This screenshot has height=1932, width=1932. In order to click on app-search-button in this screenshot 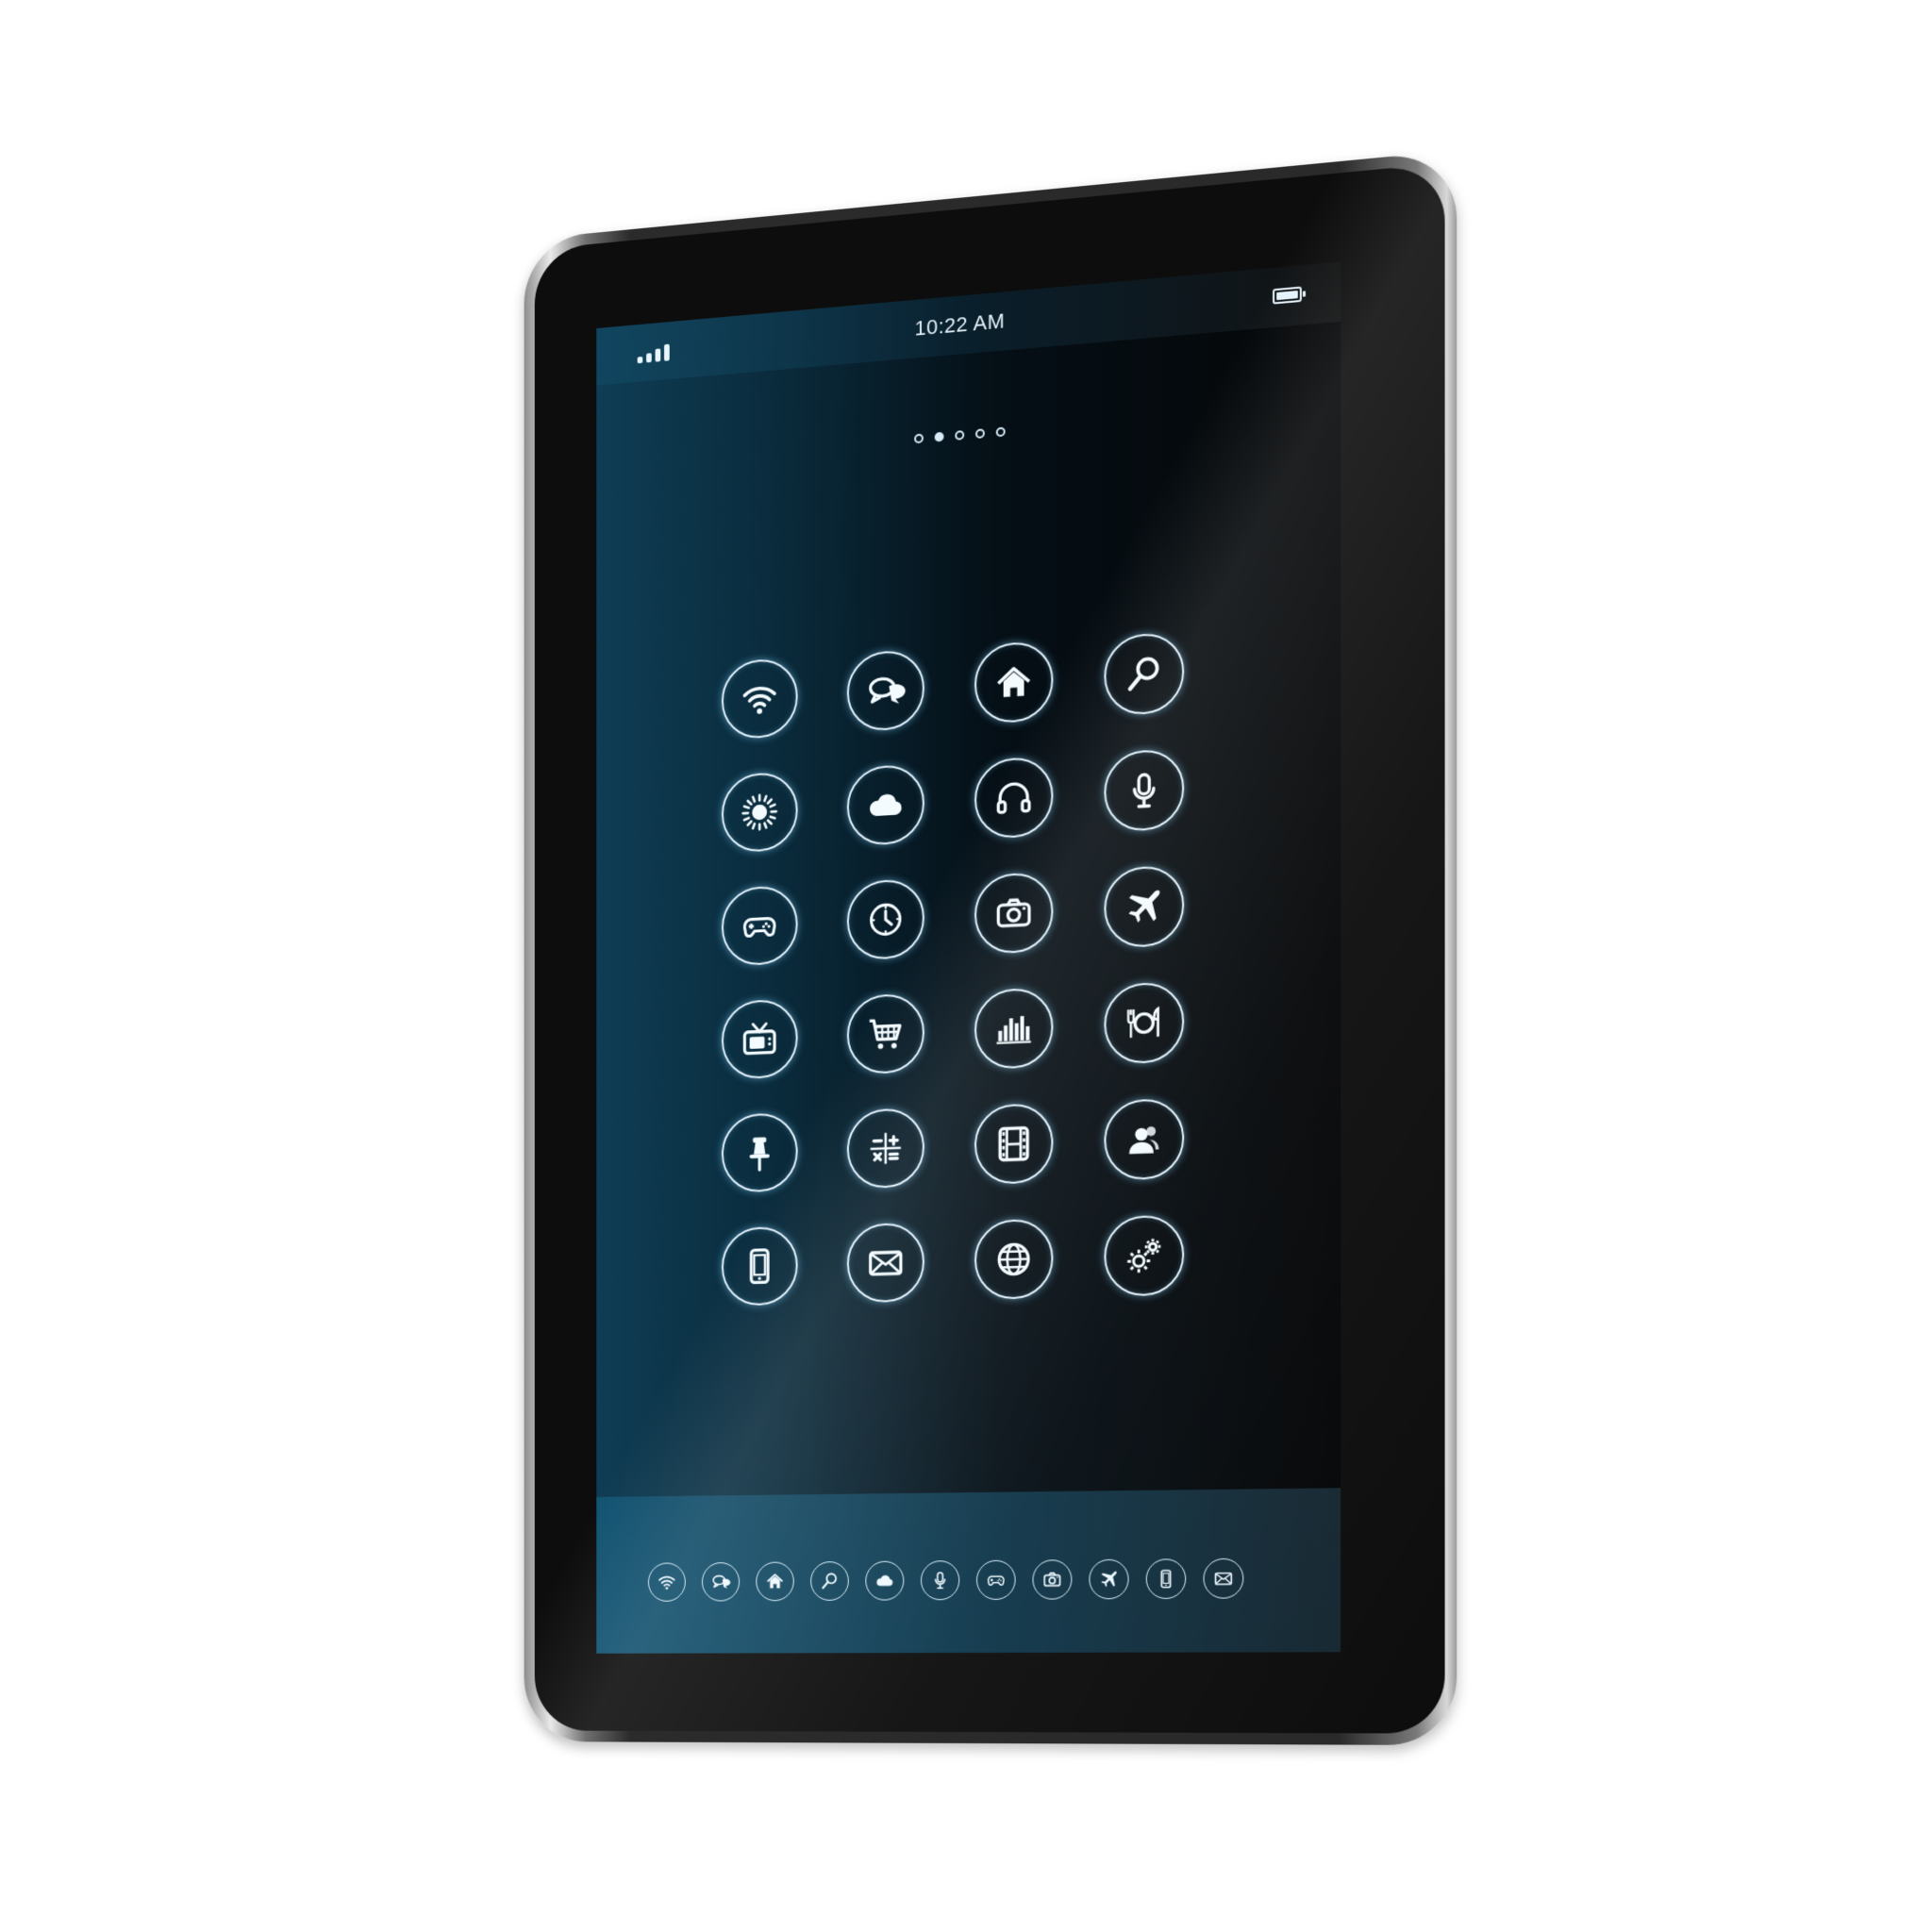, I will do `click(1144, 674)`.